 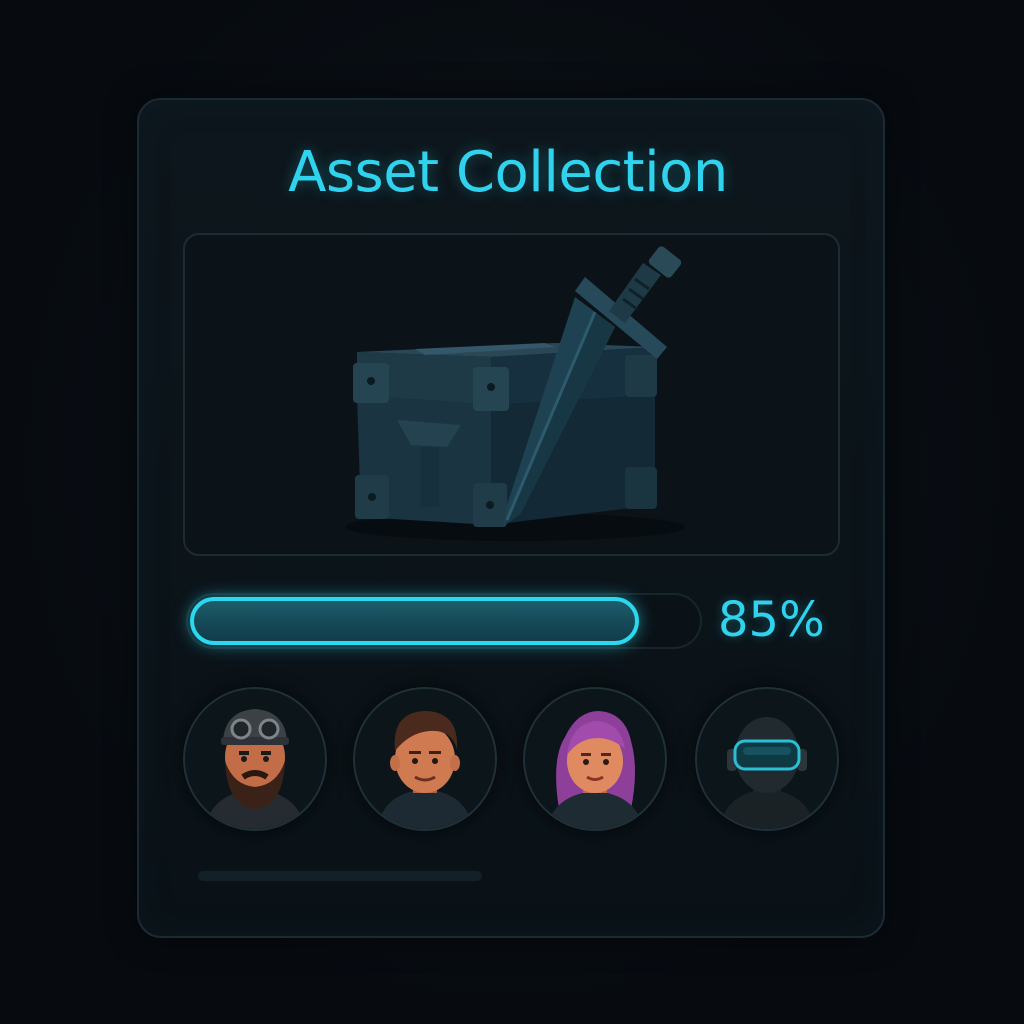 I want to click on avatar-bearded-goggles, so click(x=255, y=759).